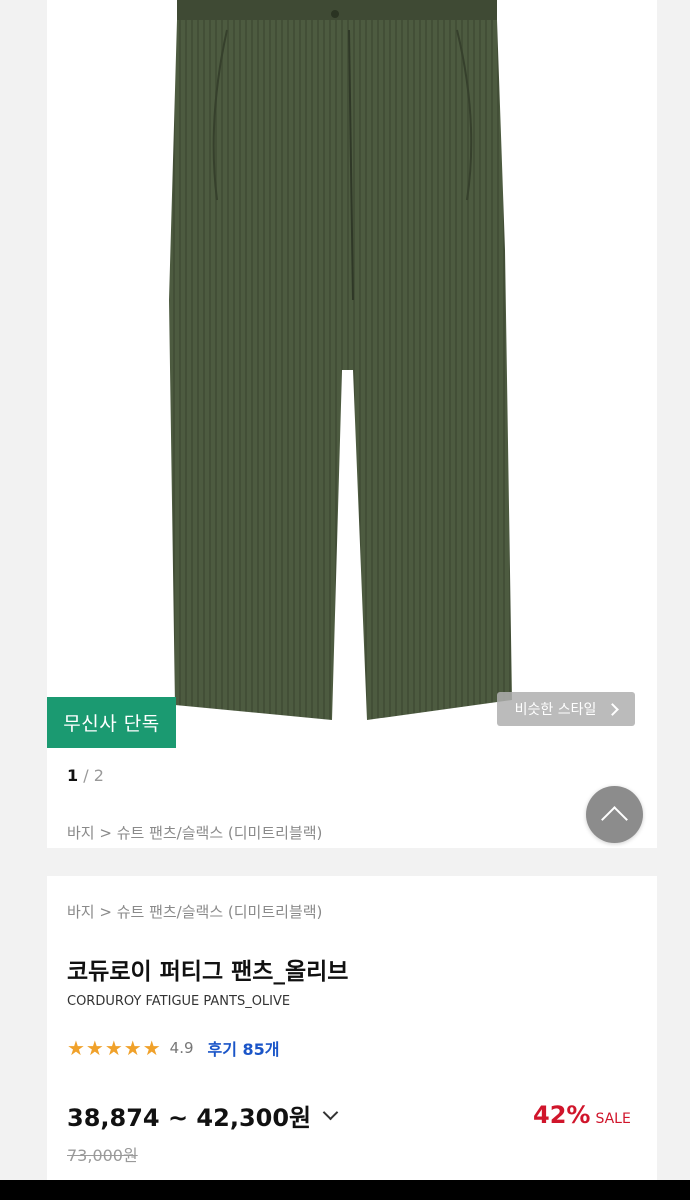  Describe the element at coordinates (613, 1119) in the screenshot. I see `sale-label: SALE` at that location.